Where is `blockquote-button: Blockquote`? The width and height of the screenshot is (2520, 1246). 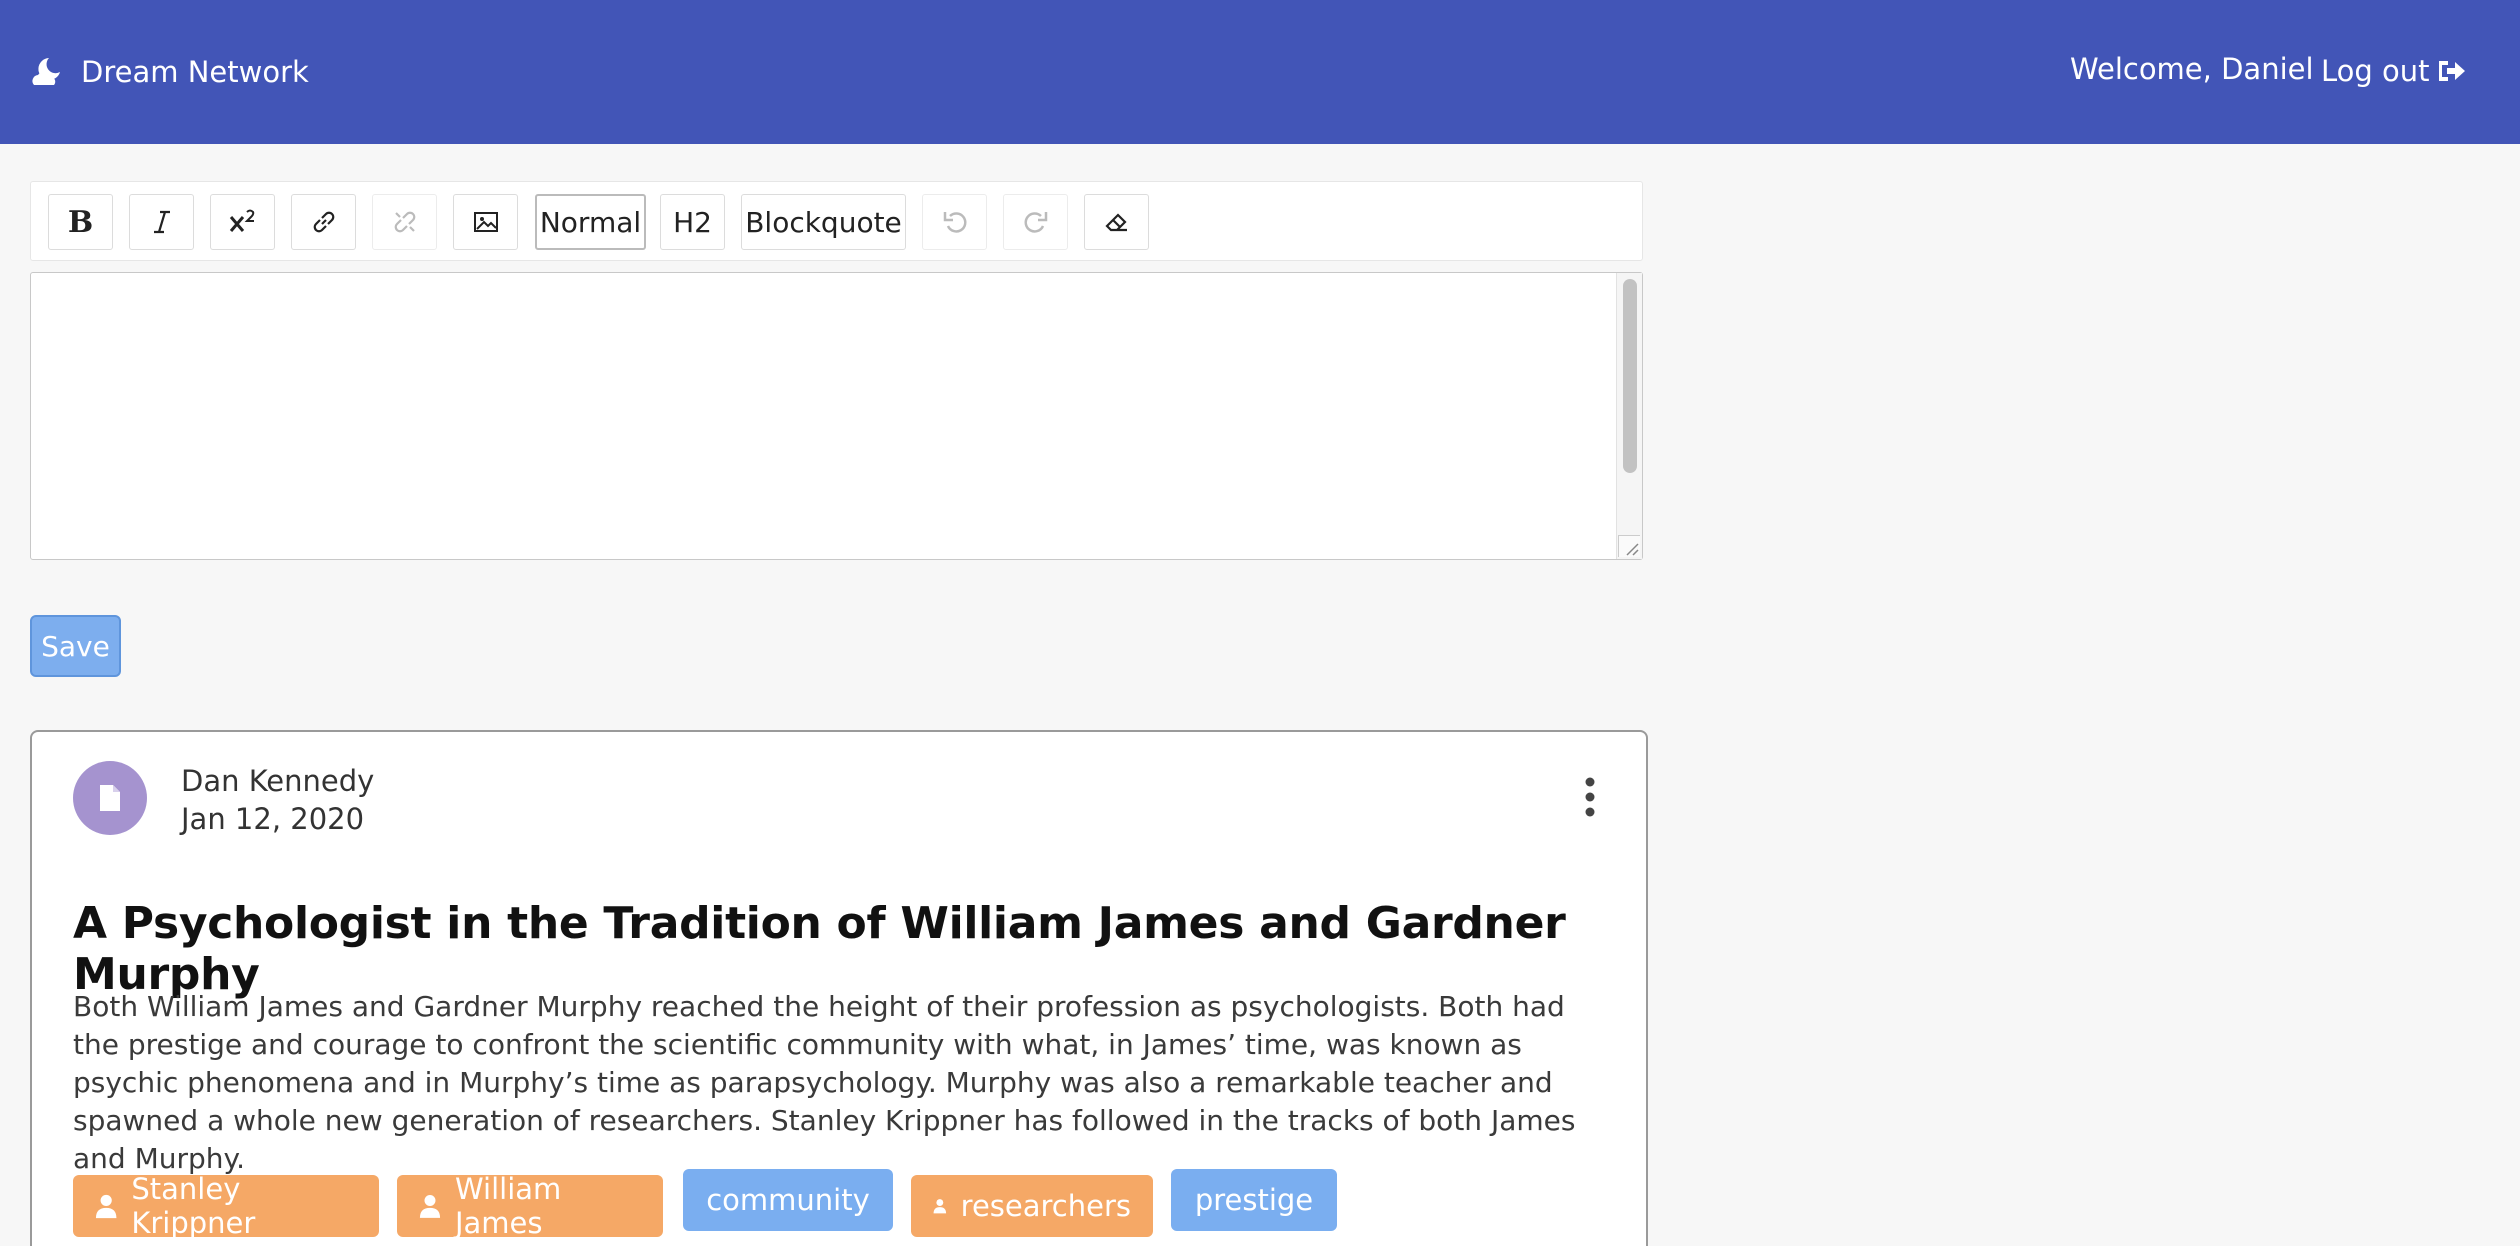
blockquote-button: Blockquote is located at coordinates (823, 222).